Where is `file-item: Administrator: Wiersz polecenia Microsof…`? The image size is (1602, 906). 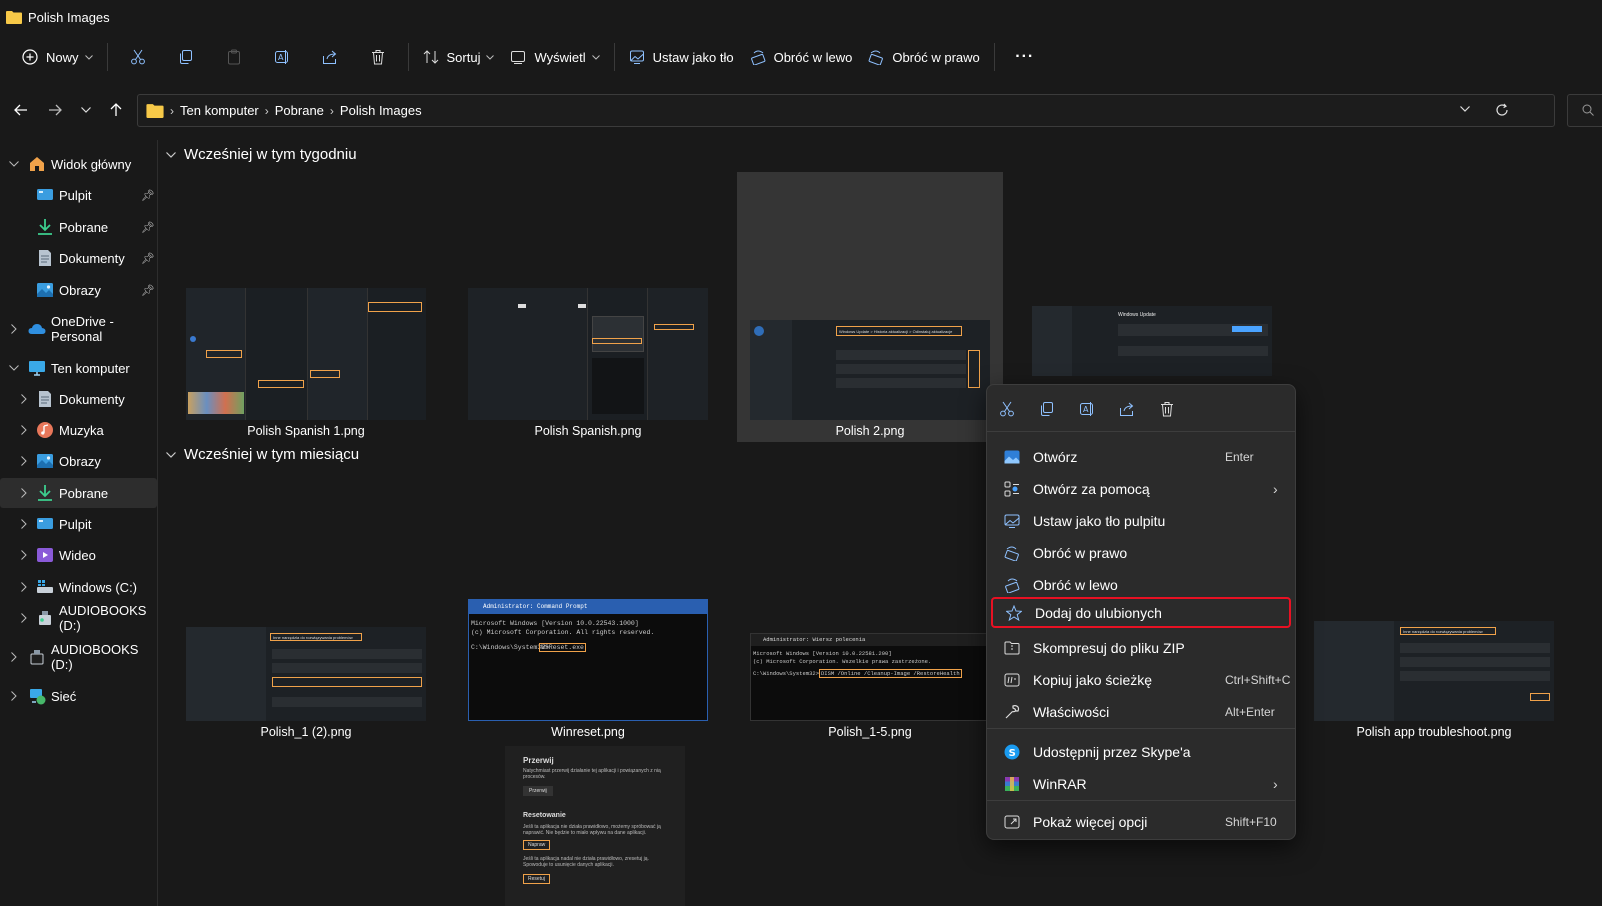 file-item: Administrator: Wiersz polecenia Microsof… is located at coordinates (870, 608).